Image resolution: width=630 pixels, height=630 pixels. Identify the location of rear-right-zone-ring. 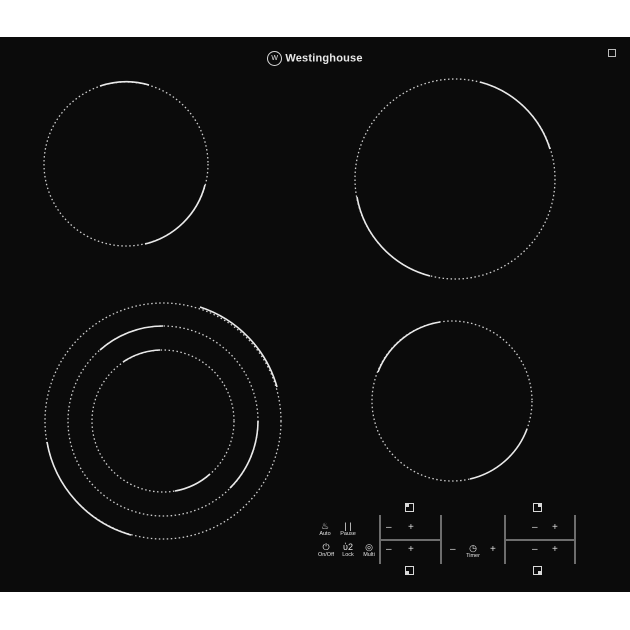
(455, 179).